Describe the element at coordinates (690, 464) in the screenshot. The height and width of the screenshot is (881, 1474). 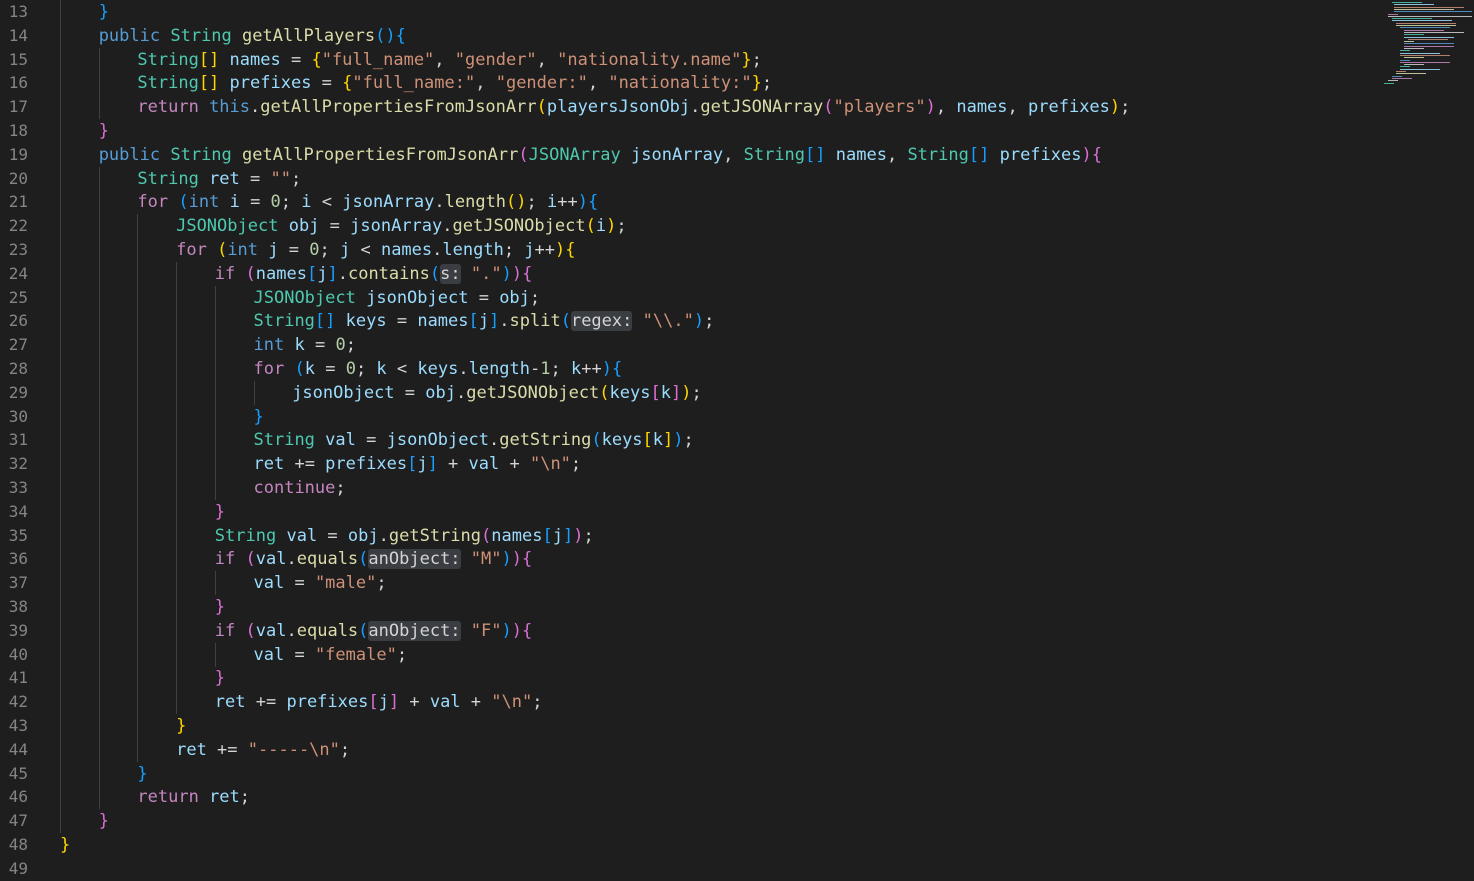
I see `code-line: 32 ret += prefixes[j] + val + "\n";` at that location.